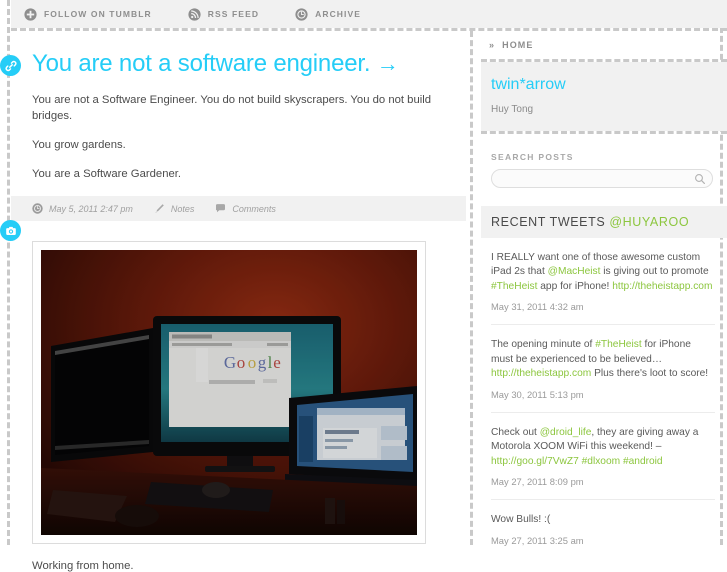 This screenshot has width=727, height=572. What do you see at coordinates (650, 374) in the screenshot?
I see `tweet-text-run: Plus there's loot to score!` at bounding box center [650, 374].